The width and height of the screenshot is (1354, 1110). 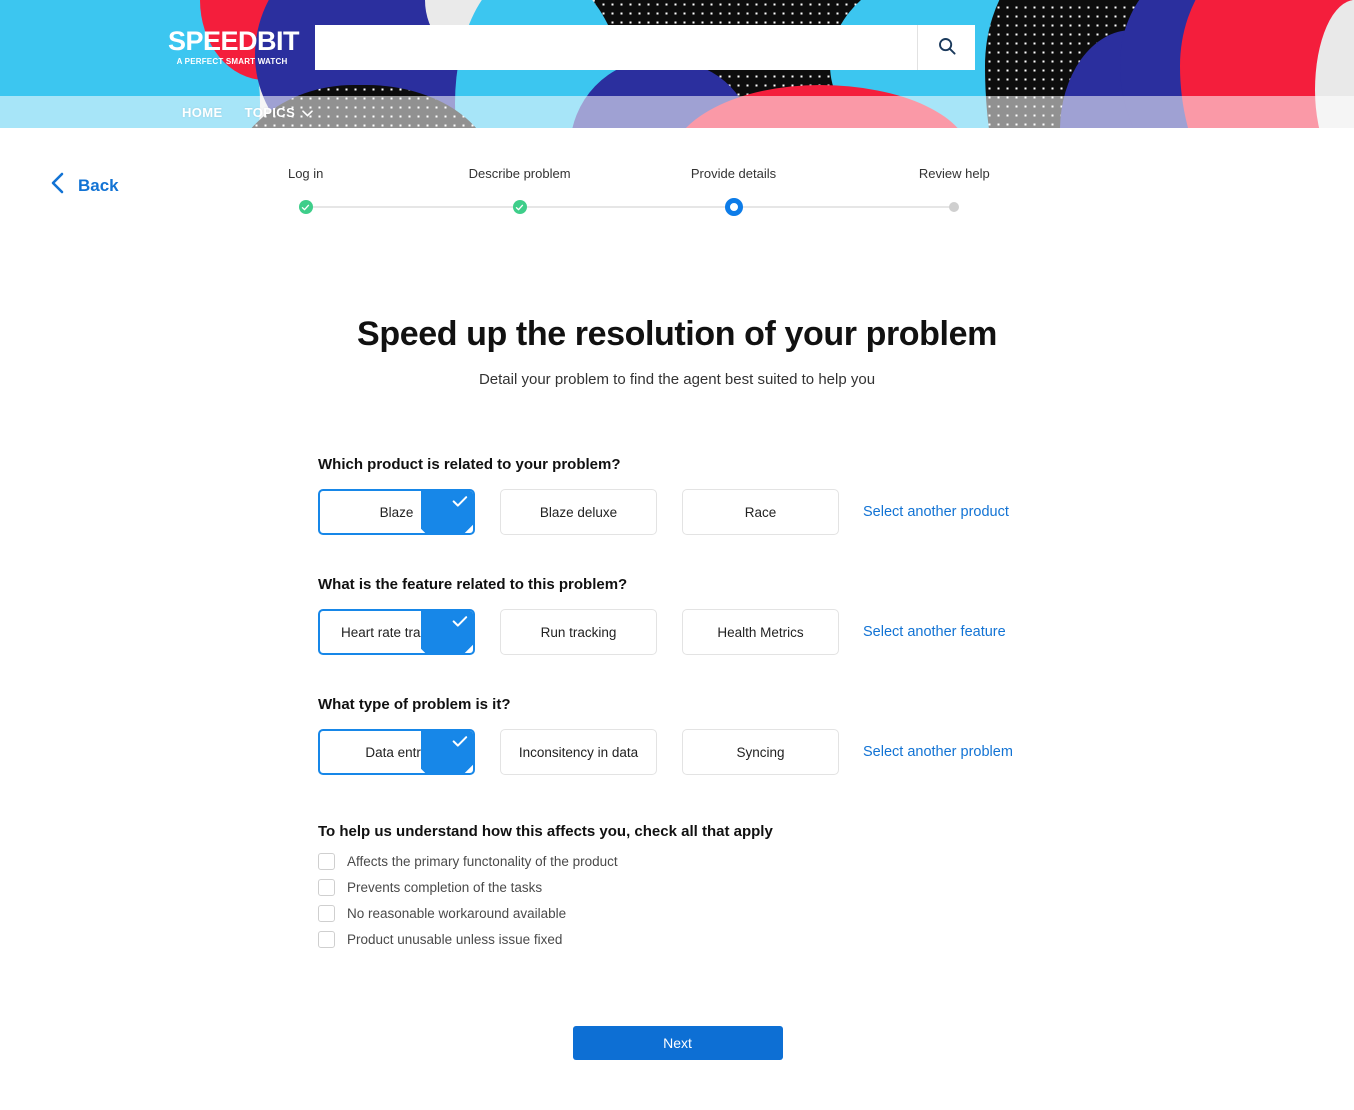 I want to click on option-card-health-metrics: Health Metrics, so click(x=760, y=632).